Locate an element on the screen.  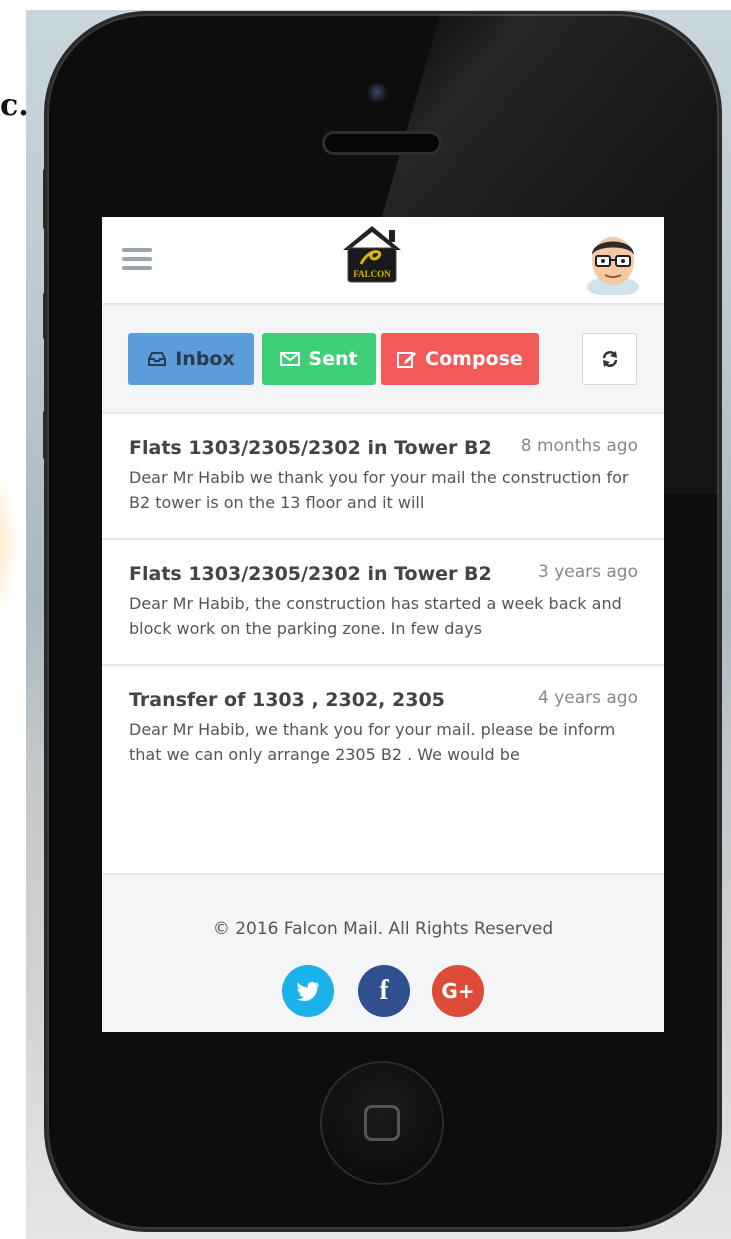
app-header: FALCON is located at coordinates (383, 261).